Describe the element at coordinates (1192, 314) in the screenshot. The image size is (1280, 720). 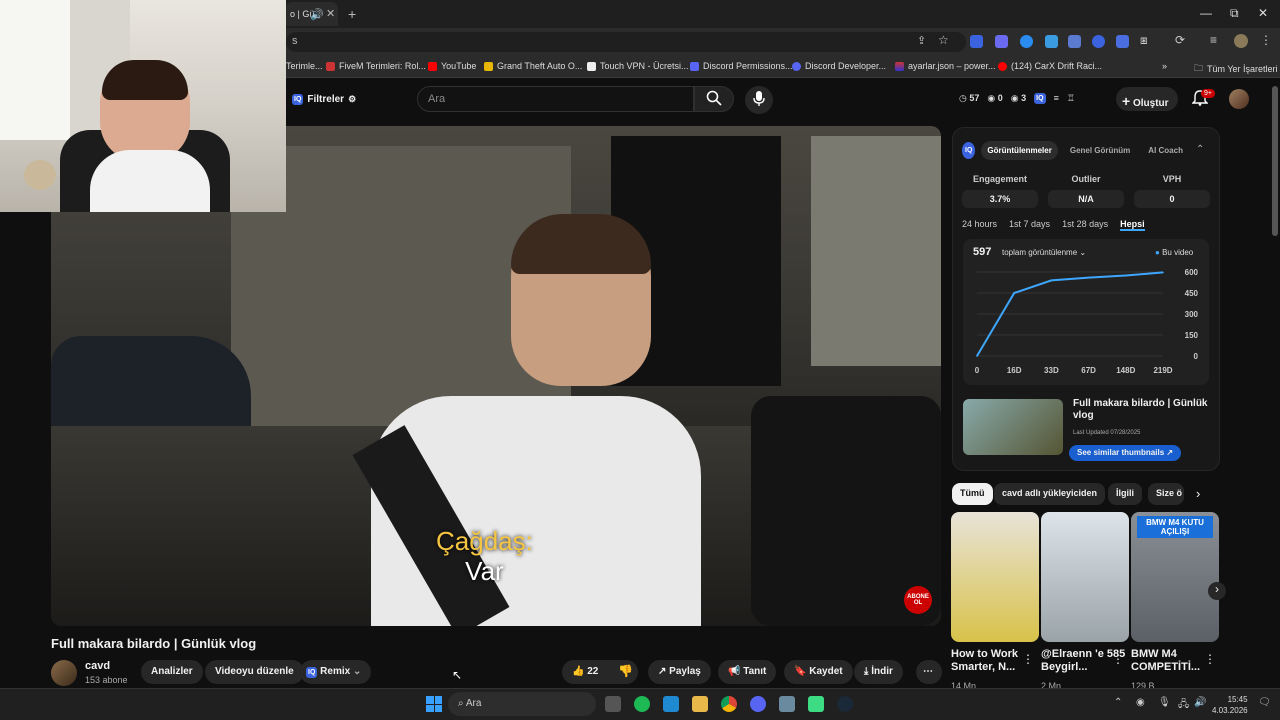
I see `y-tick-label: 300` at that location.